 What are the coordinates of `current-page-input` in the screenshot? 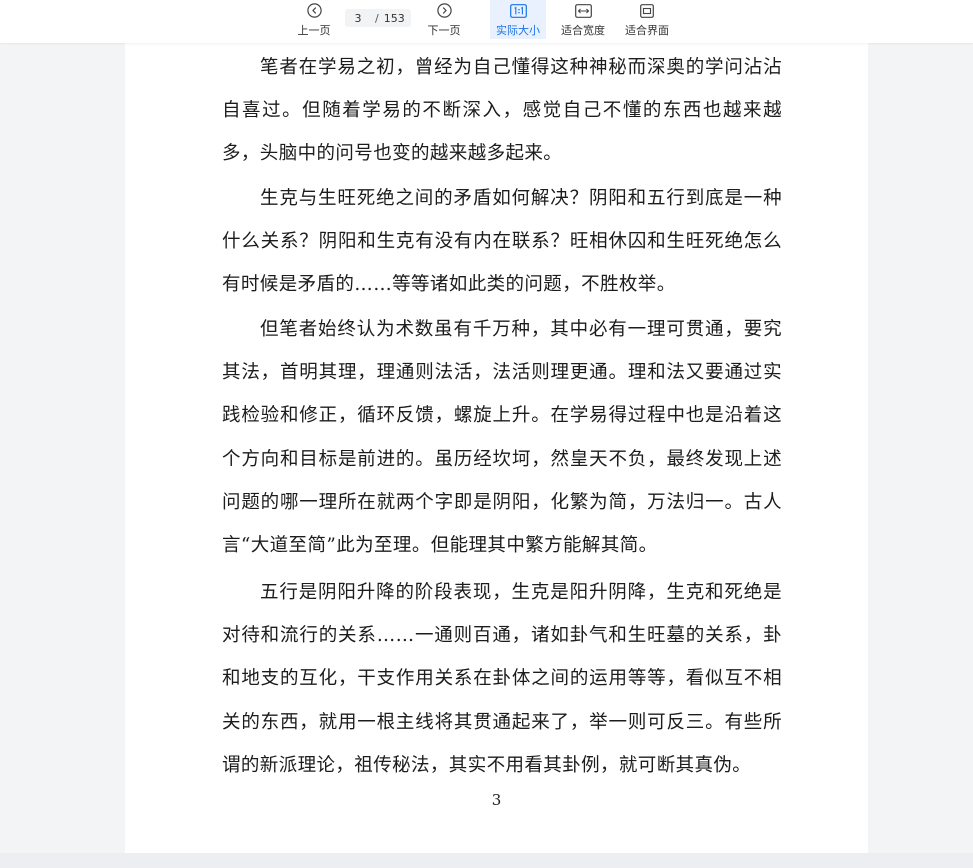 It's located at (358, 18).